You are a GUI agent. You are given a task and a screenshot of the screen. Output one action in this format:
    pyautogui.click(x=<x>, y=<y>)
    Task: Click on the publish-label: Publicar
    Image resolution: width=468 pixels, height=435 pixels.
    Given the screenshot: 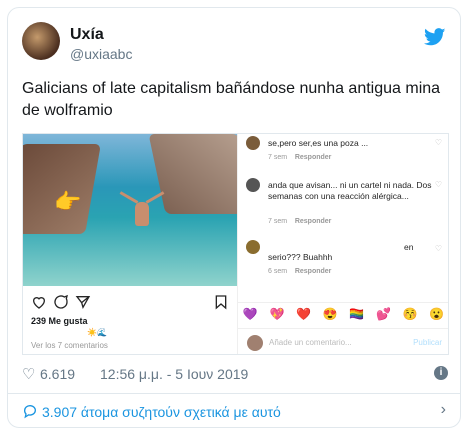 What is the action you would take?
    pyautogui.click(x=427, y=342)
    